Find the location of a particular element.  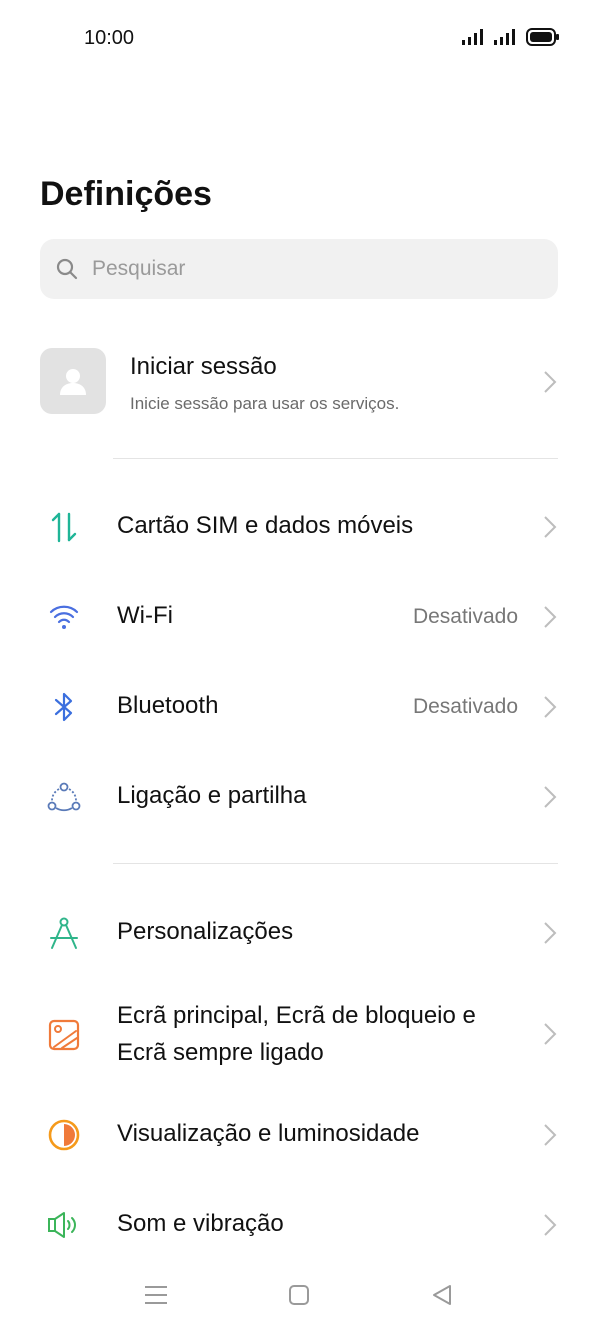

search-box: Pesquisar is located at coordinates (299, 269).